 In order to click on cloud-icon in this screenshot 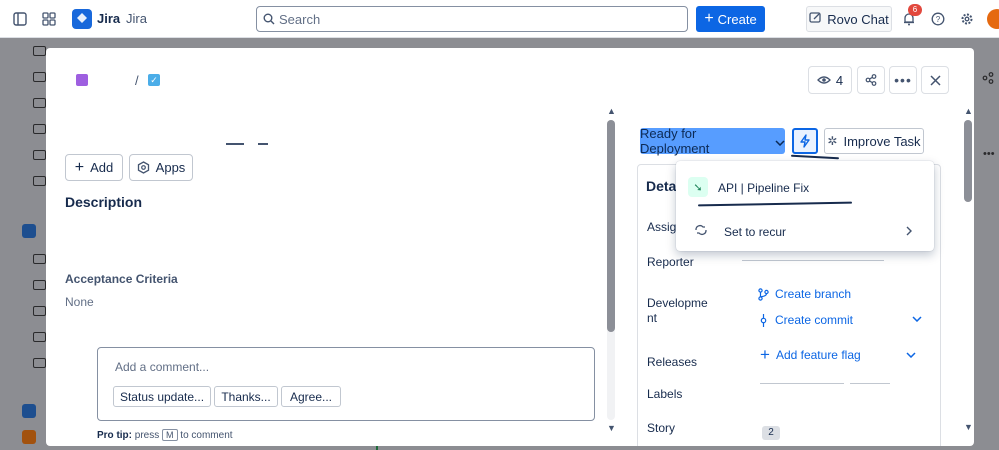, I will do `click(29, 231)`.